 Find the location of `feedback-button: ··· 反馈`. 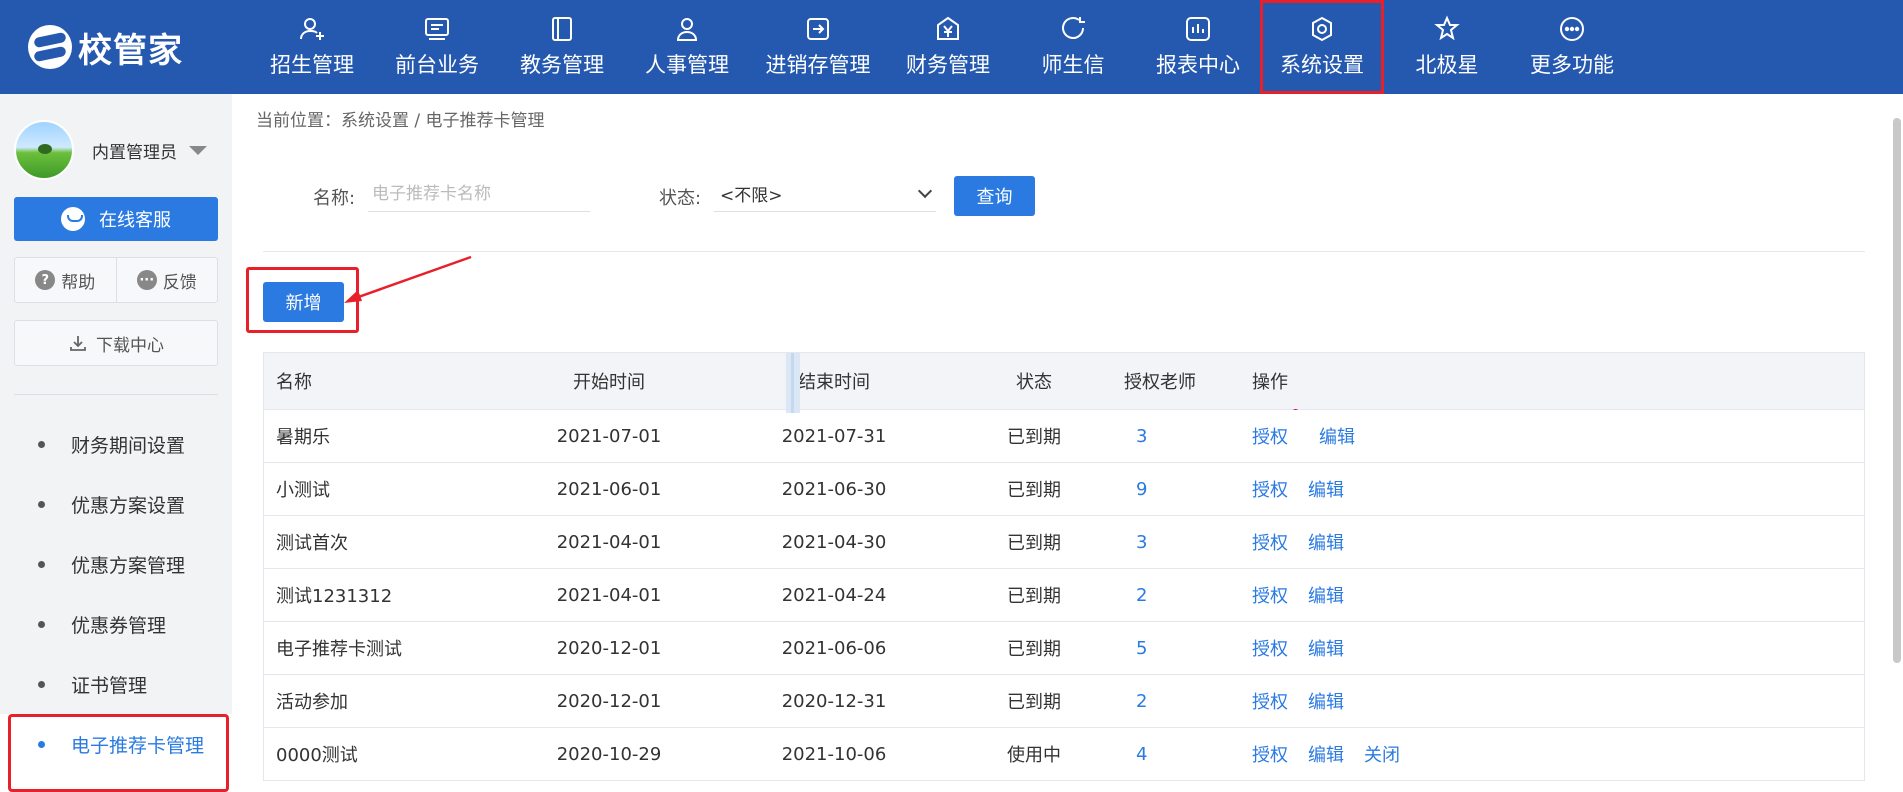

feedback-button: ··· 反馈 is located at coordinates (166, 280).